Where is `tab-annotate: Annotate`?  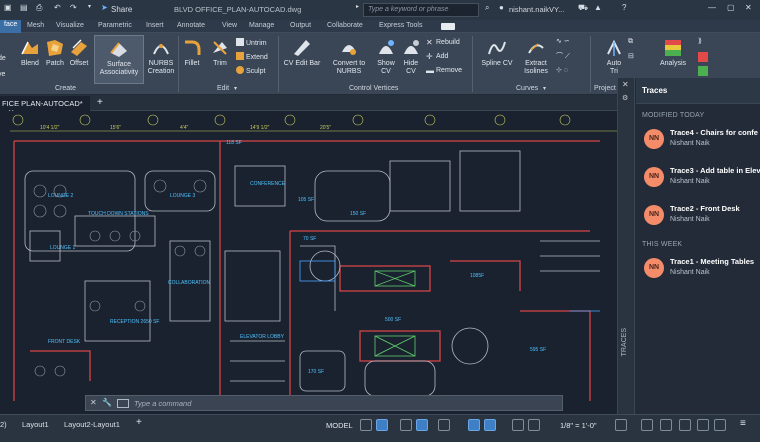 tab-annotate: Annotate is located at coordinates (191, 25).